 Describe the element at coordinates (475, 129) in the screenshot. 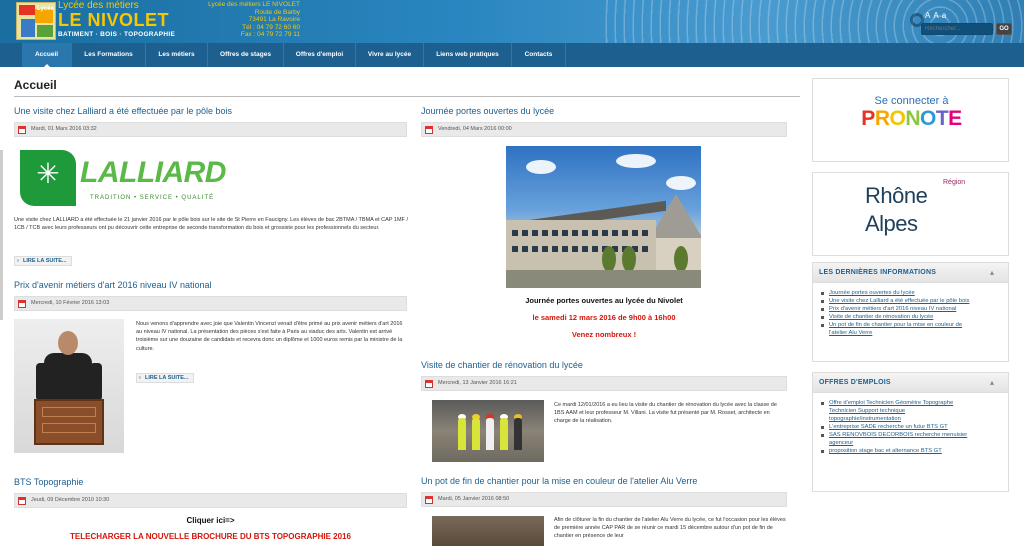

I see `article-date: Vendredi, 04 Mars 2016 00:00` at that location.